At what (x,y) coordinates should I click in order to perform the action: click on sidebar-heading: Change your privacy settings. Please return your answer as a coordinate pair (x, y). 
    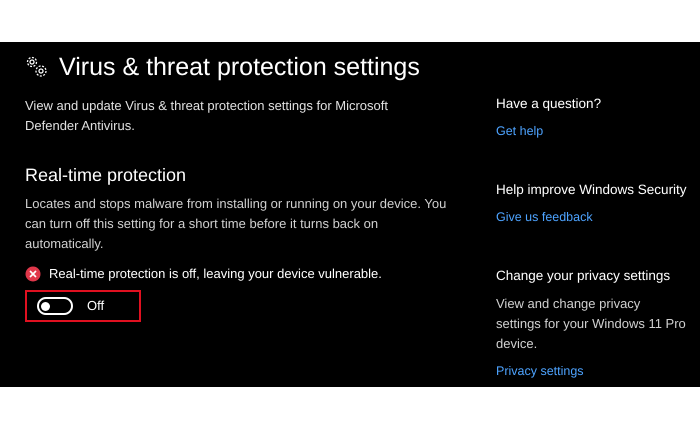
    Looking at the image, I should click on (584, 276).